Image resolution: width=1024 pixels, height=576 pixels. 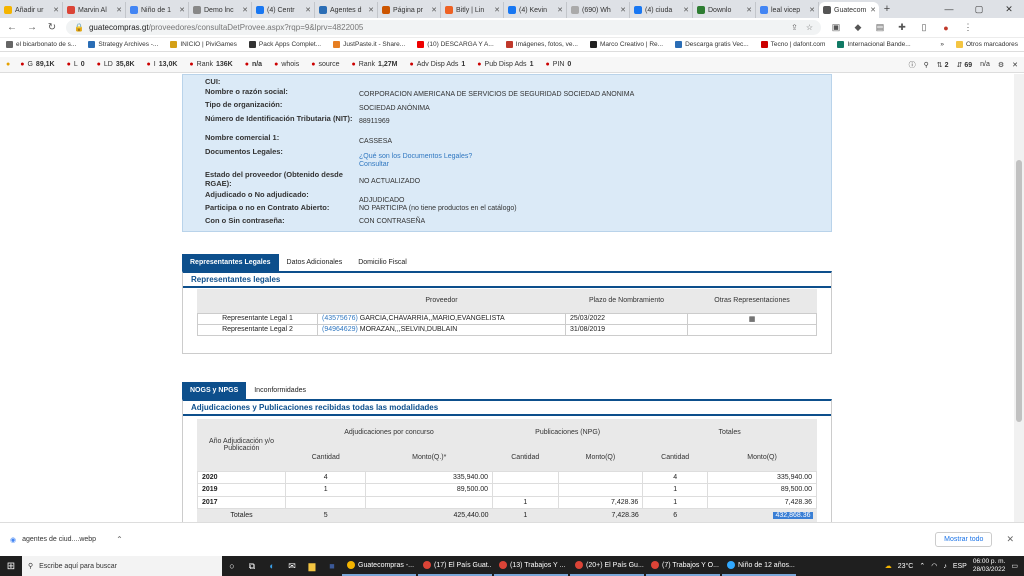 I want to click on sidebar-icon: ▯, so click(x=924, y=27).